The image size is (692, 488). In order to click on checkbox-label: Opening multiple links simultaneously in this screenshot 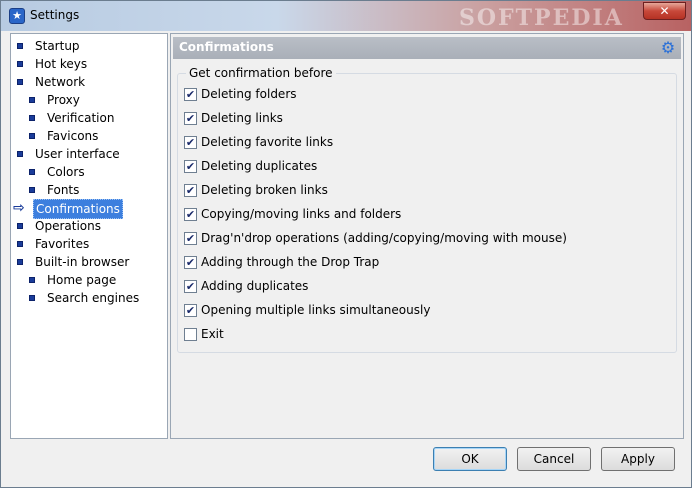, I will do `click(316, 310)`.